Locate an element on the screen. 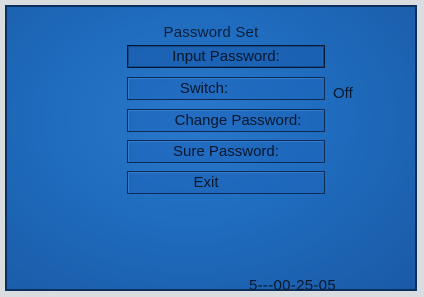 This screenshot has height=297, width=424. sure-password-button: Sure Password: is located at coordinates (226, 151).